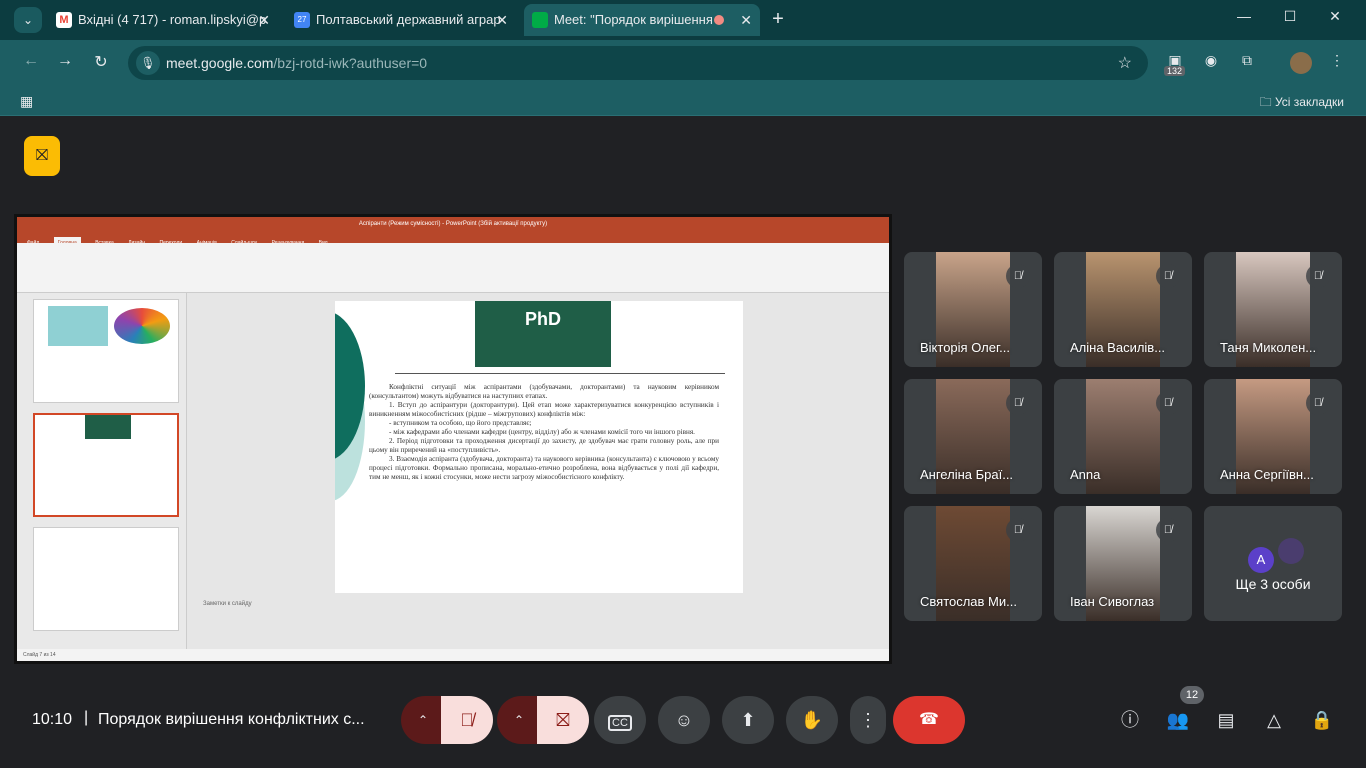 Image resolution: width=1366 pixels, height=768 pixels. What do you see at coordinates (302, 20) in the screenshot?
I see `calendar-icon: 27` at bounding box center [302, 20].